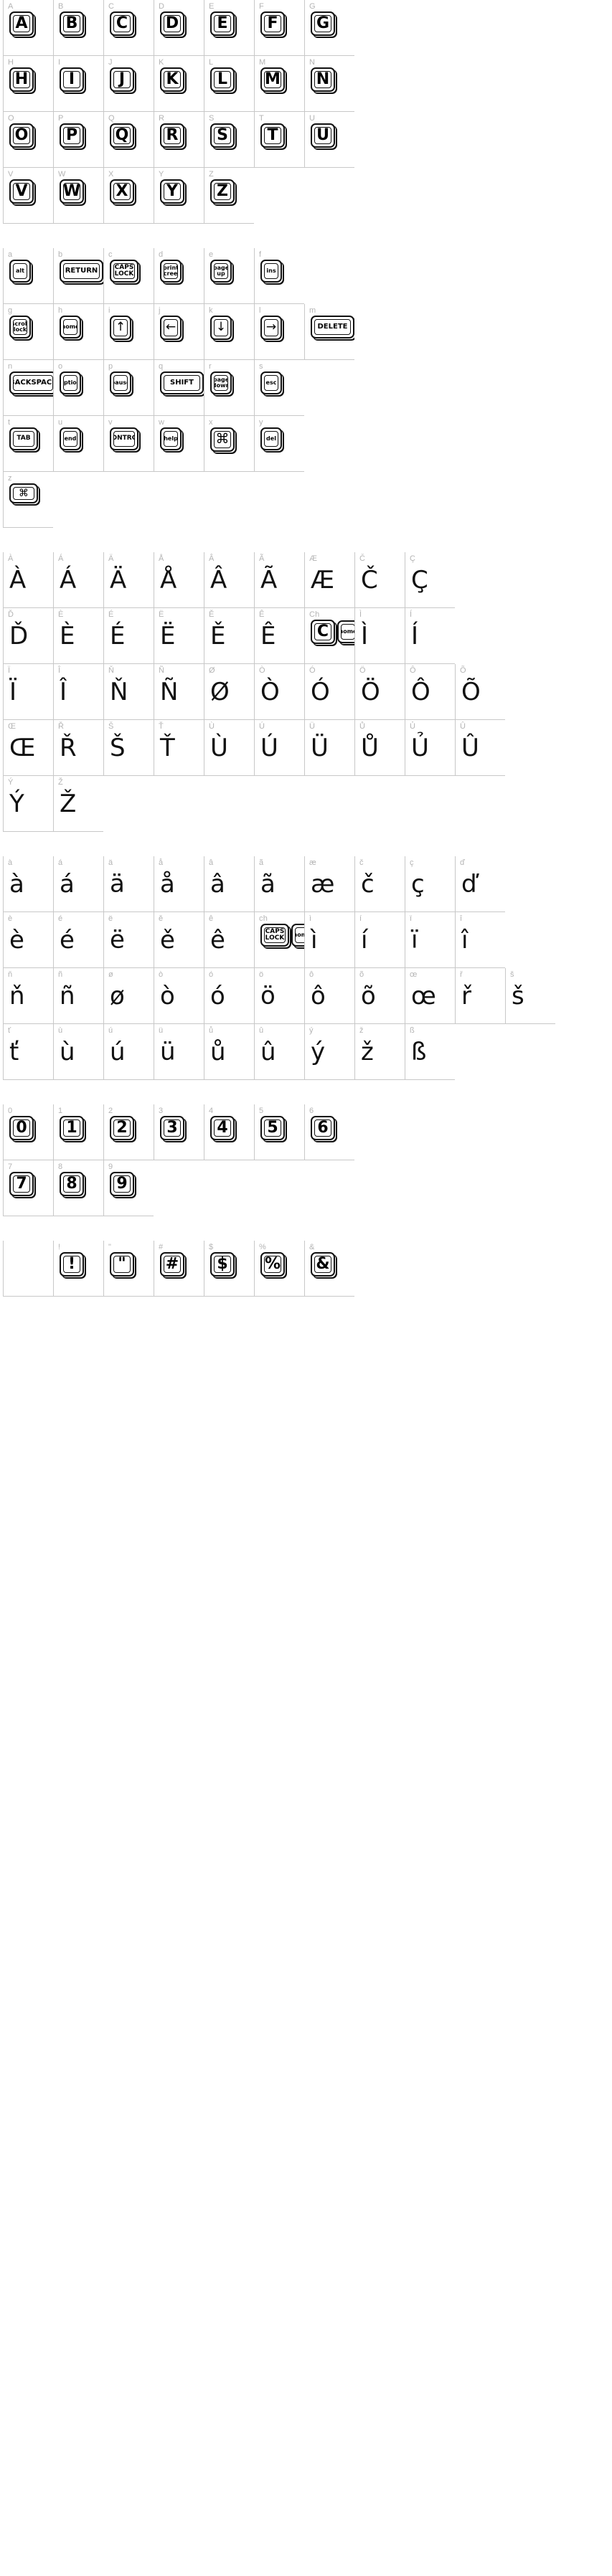 Image resolution: width=612 pixels, height=2576 pixels. Describe the element at coordinates (128, 1052) in the screenshot. I see `glyph-cell: úú` at that location.